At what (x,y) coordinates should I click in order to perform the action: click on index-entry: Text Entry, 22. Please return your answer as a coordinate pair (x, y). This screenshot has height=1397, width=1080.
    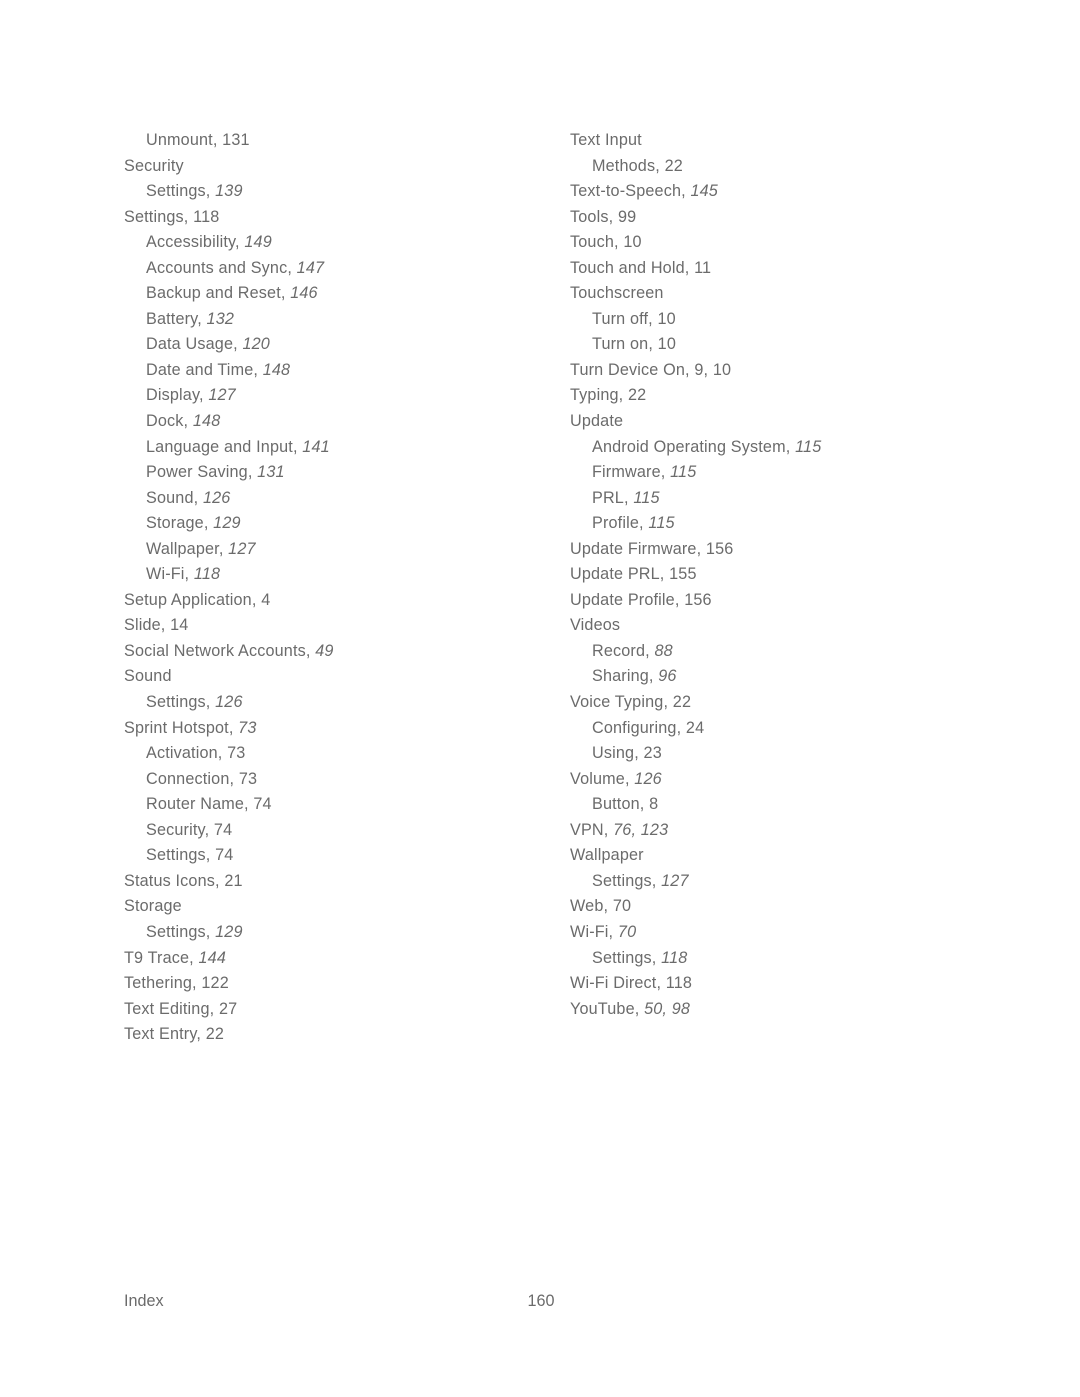
    Looking at the image, I should click on (339, 1035).